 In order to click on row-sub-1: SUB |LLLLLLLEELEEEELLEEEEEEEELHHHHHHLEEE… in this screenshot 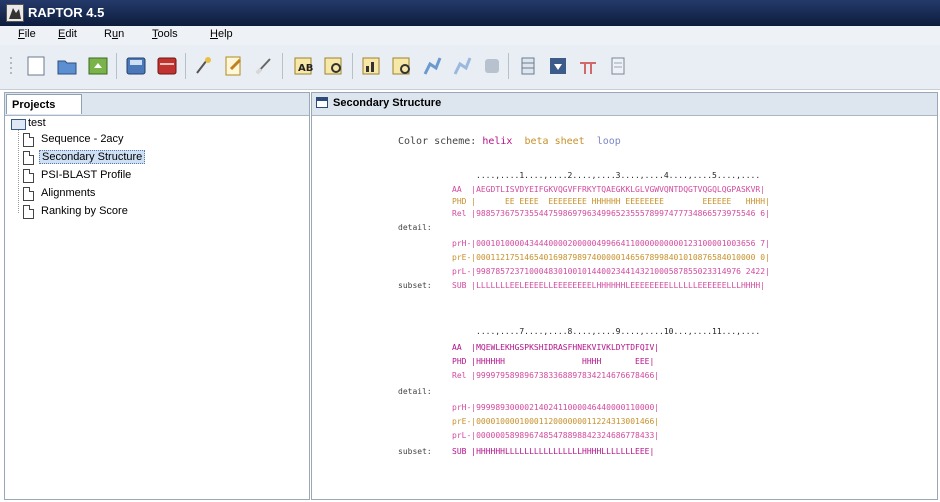, I will do `click(609, 285)`.